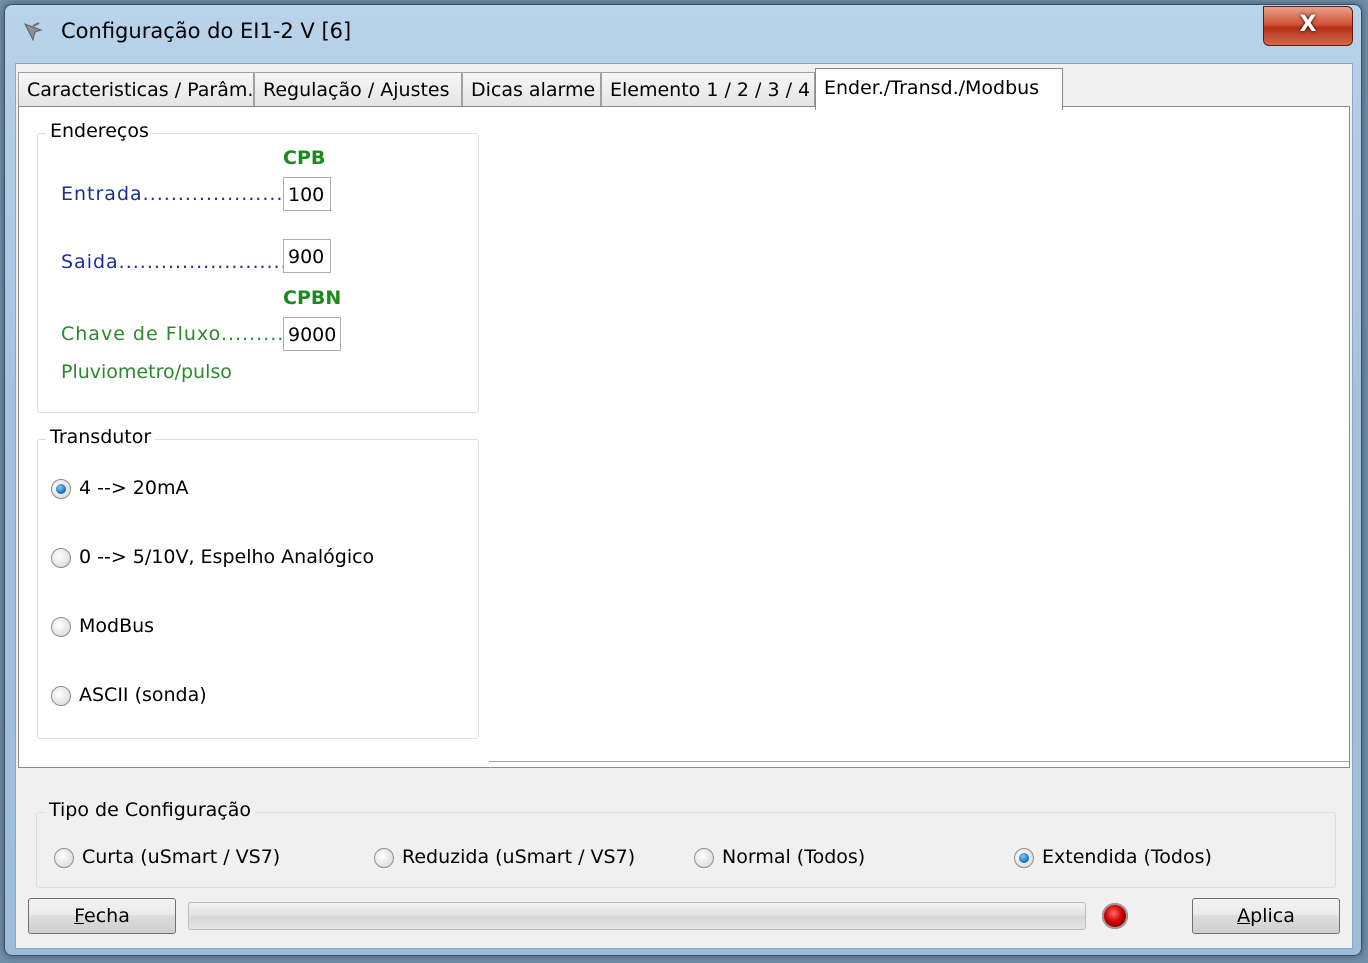 Image resolution: width=1368 pixels, height=963 pixels. I want to click on tab-dicas-alarme: Dicas alarme, so click(531, 89).